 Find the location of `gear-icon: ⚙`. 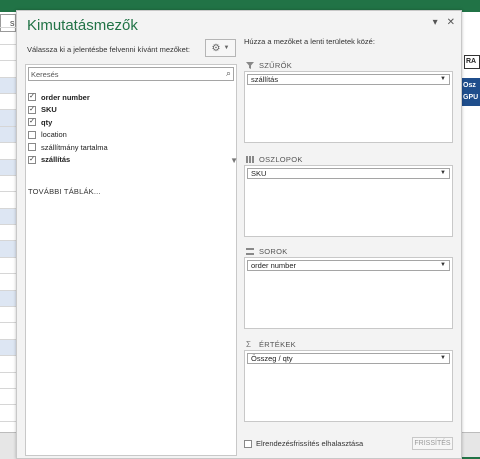

gear-icon: ⚙ is located at coordinates (216, 48).